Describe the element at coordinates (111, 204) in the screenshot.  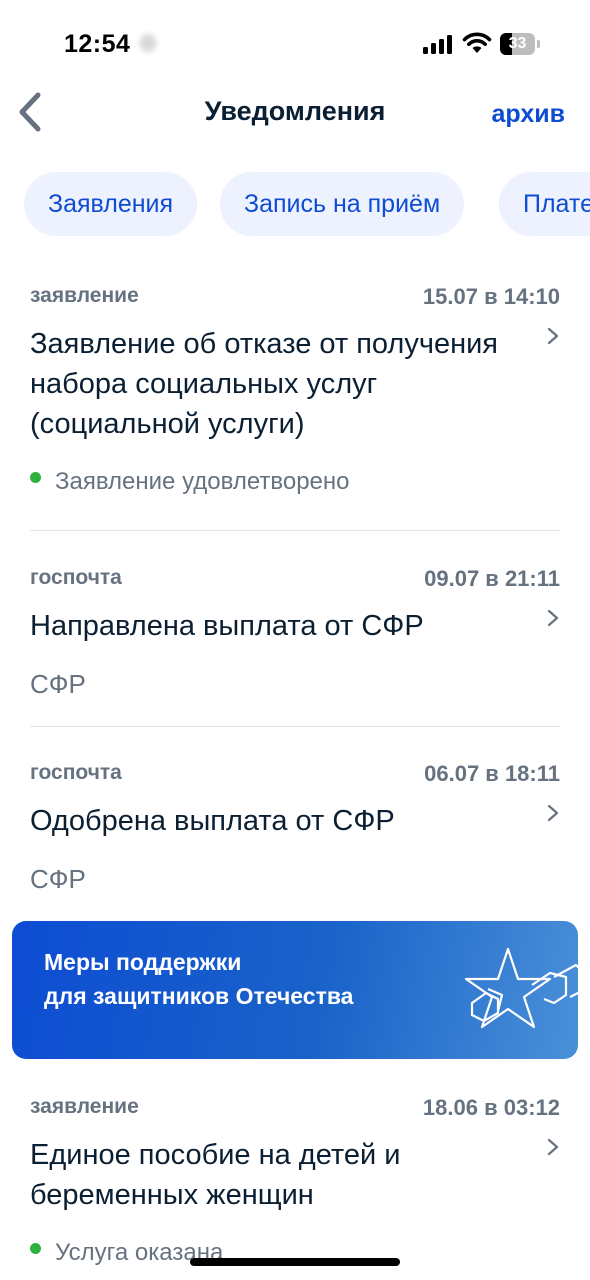
I see `chip-applications: Заявления` at that location.